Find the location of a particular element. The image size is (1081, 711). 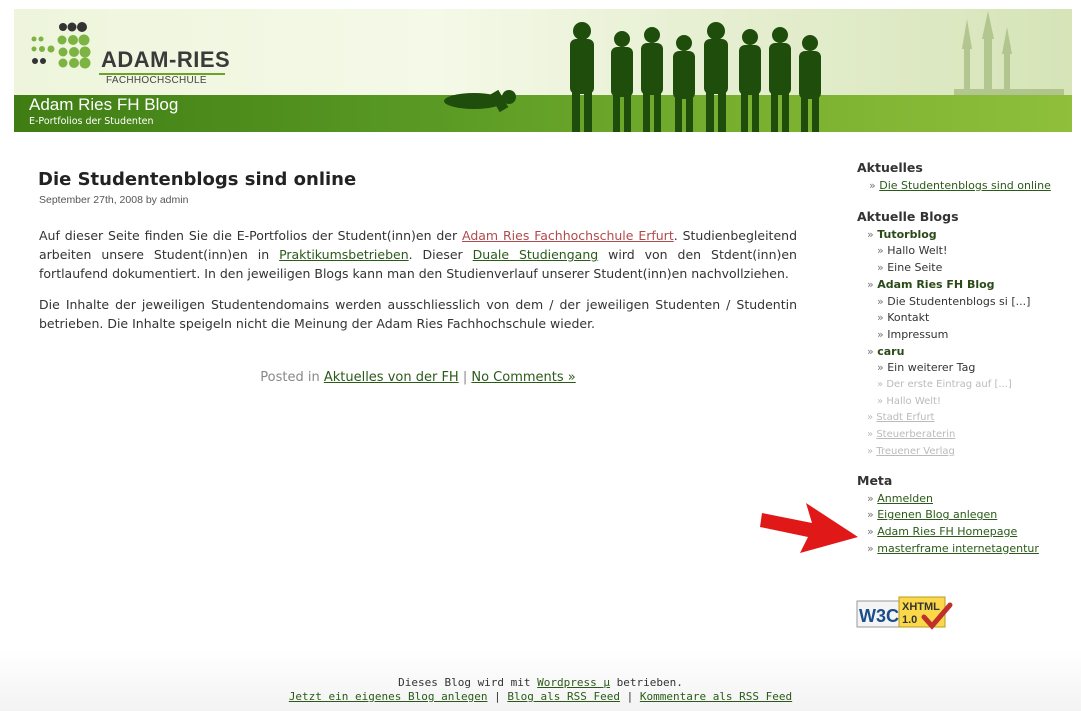

logo-subtitle: FACHHOCHSCHULE is located at coordinates (156, 80).